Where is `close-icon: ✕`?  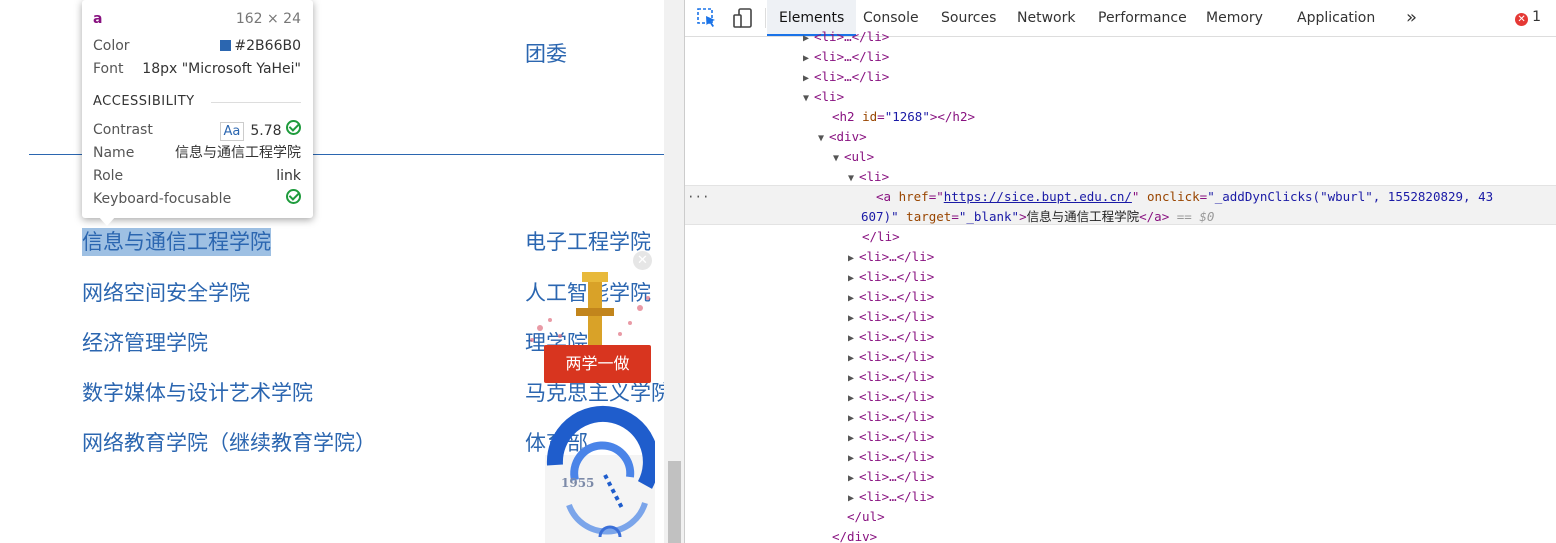 close-icon: ✕ is located at coordinates (642, 260).